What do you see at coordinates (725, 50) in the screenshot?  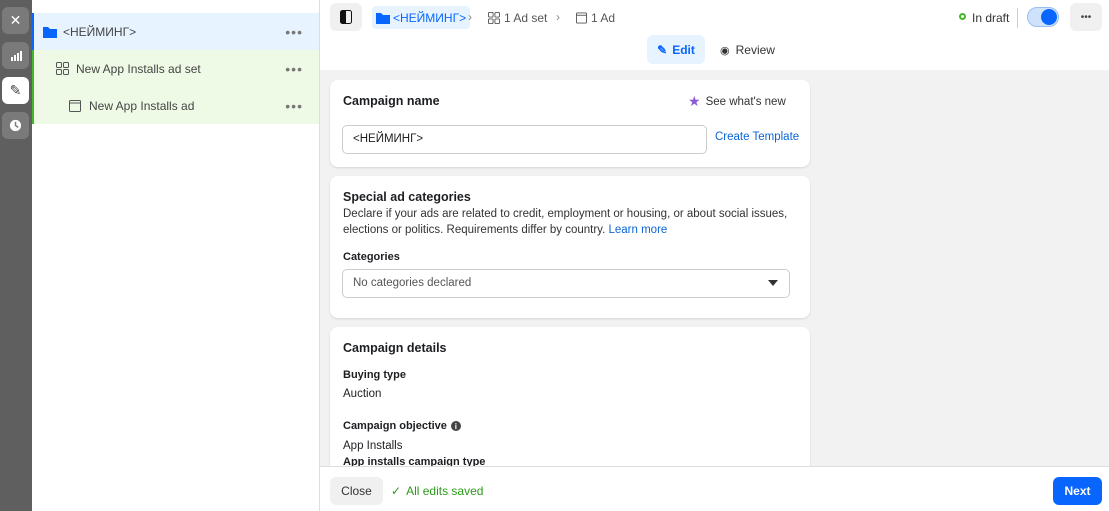 I see `eye-icon: ◉` at bounding box center [725, 50].